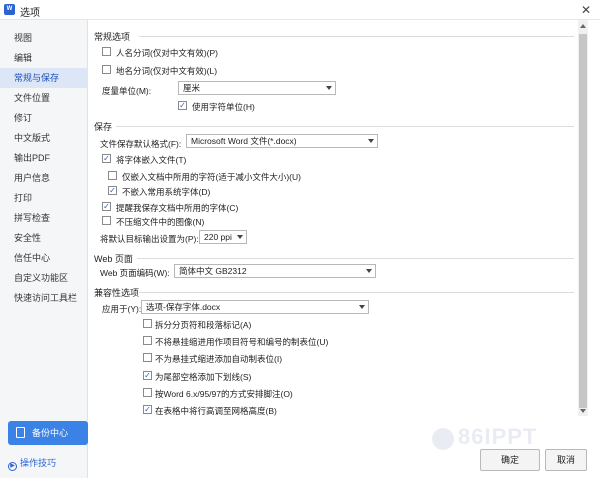 The height and width of the screenshot is (478, 600). Describe the element at coordinates (224, 394) in the screenshot. I see `compat-option-label: 按Word 6.x/95/97的方式安排脚注(O)` at that location.